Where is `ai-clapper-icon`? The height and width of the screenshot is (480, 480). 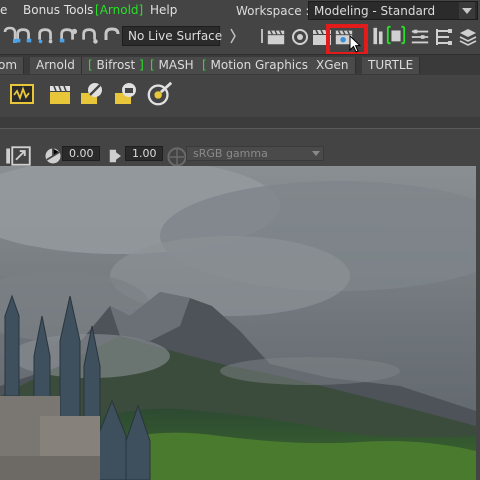 ai-clapper-icon is located at coordinates (60, 94).